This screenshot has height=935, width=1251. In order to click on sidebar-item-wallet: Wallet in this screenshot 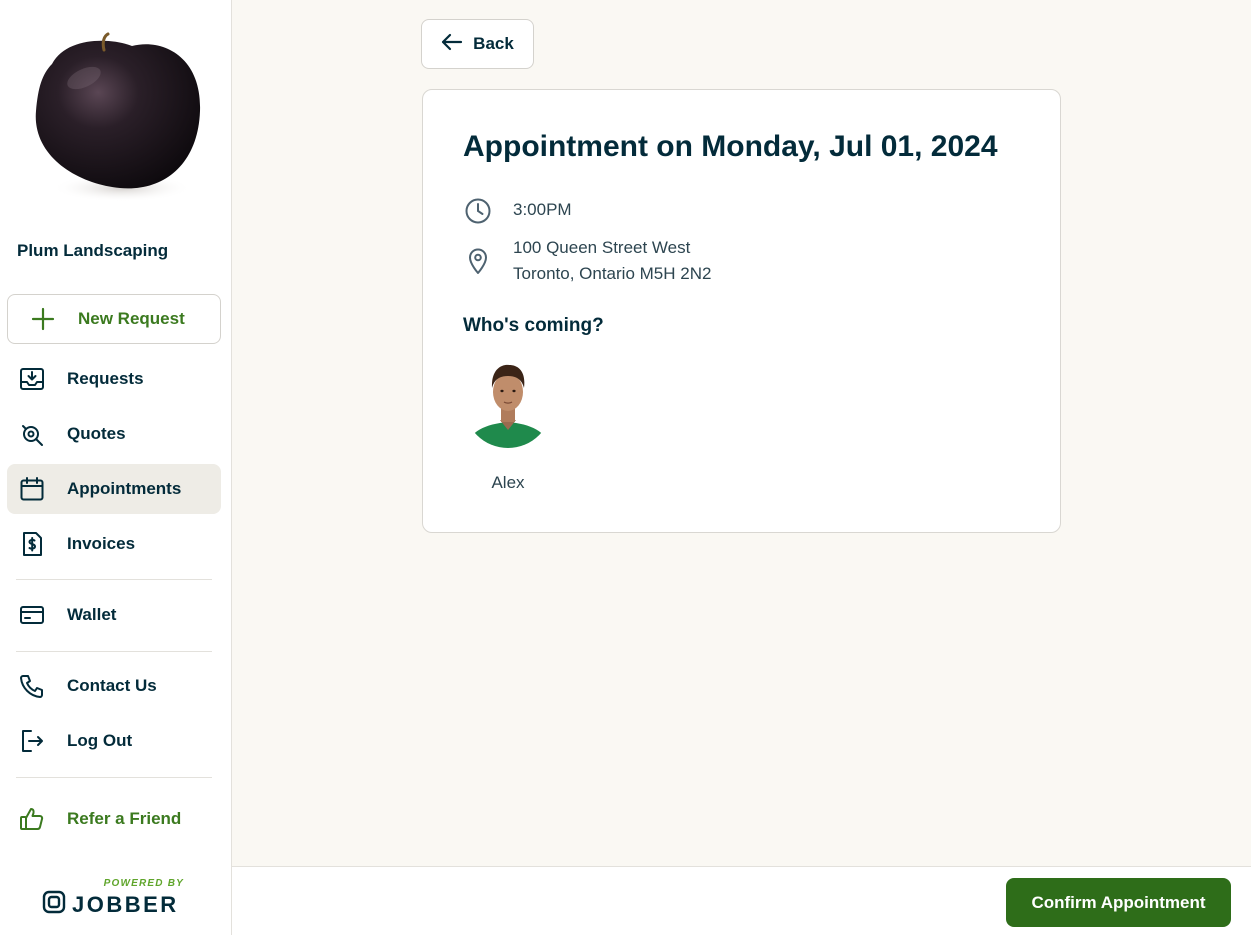, I will do `click(114, 615)`.